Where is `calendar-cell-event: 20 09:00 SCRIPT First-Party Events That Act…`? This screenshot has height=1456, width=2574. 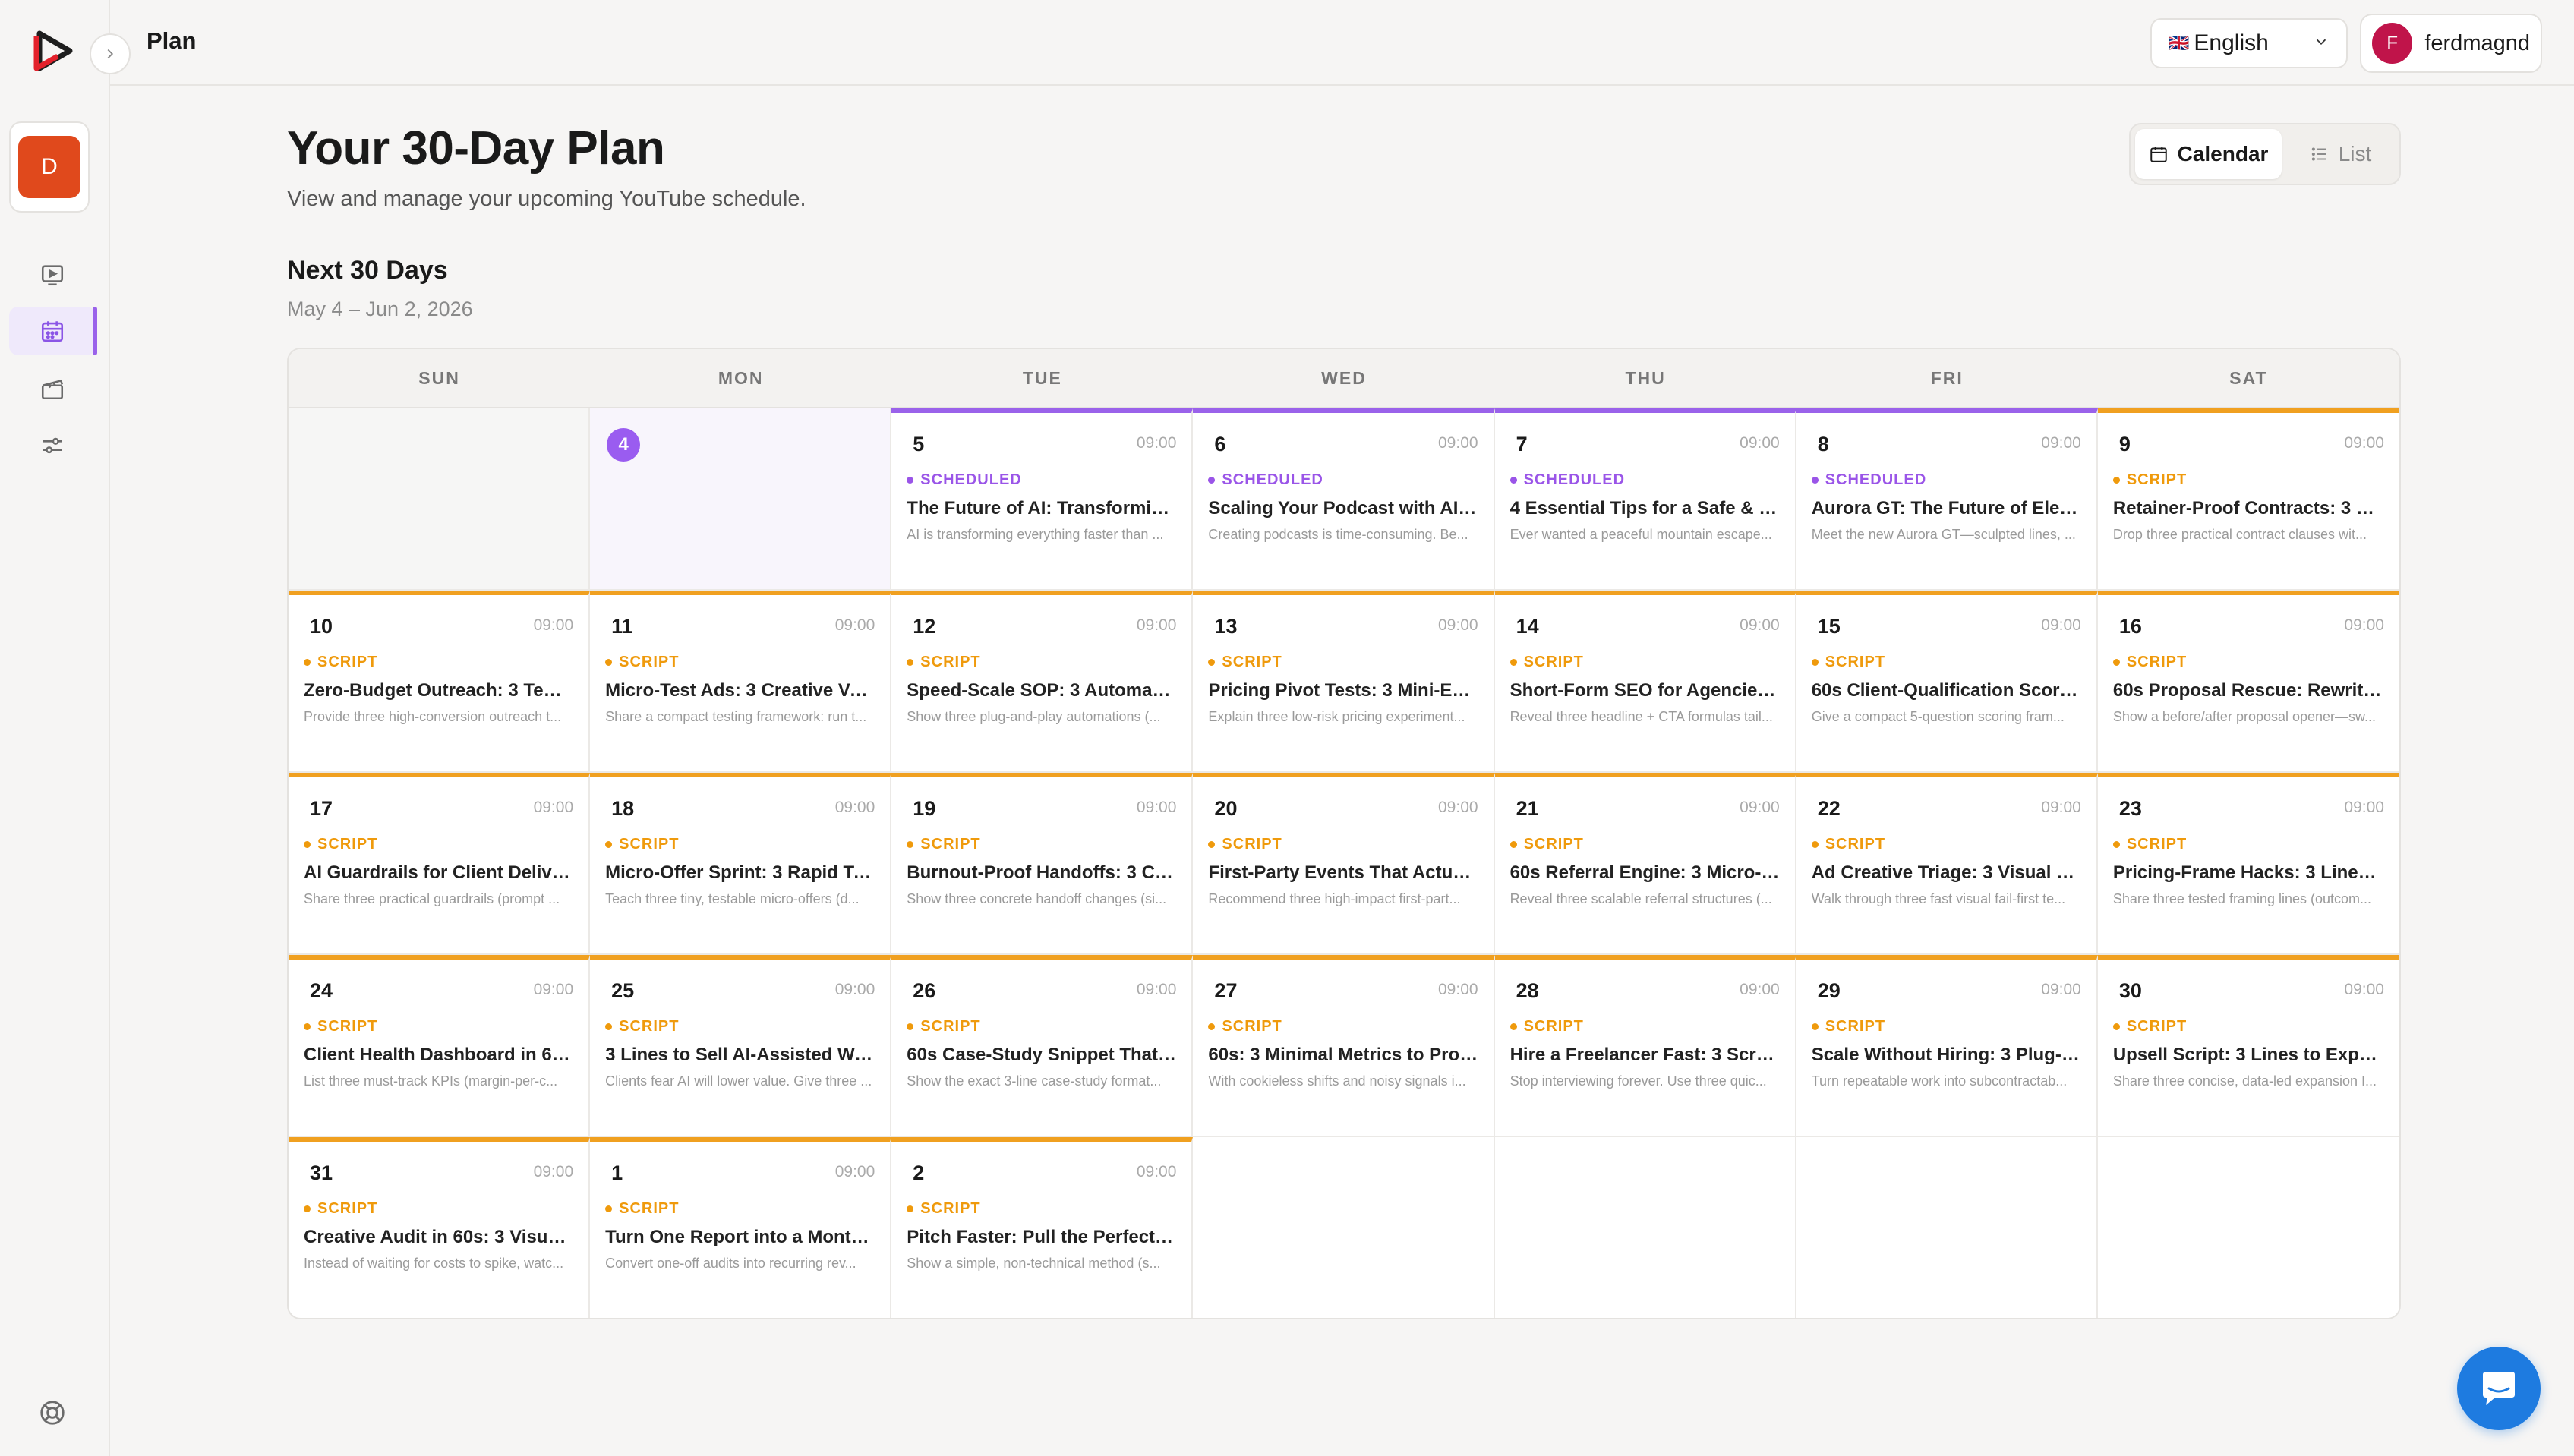 calendar-cell-event: 20 09:00 SCRIPT First-Party Events That Act… is located at coordinates (1344, 864).